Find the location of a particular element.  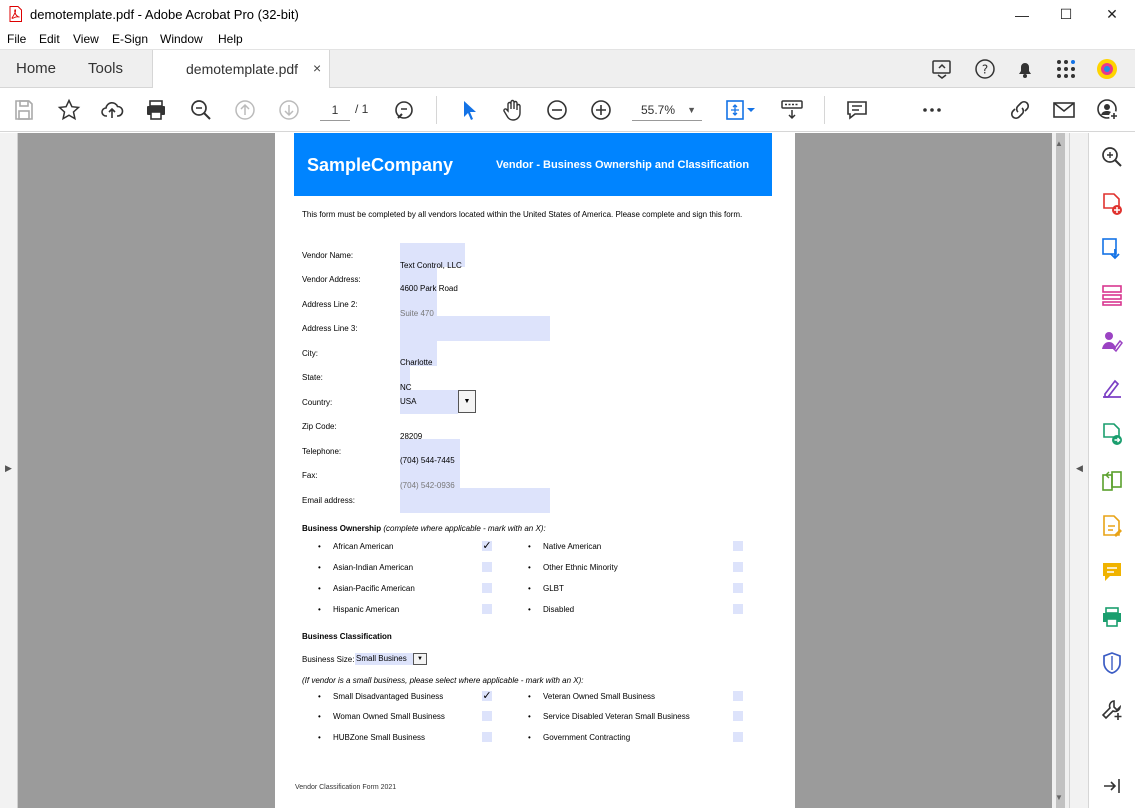

scroll-up-icon: ▲ is located at coordinates (1059, 143).